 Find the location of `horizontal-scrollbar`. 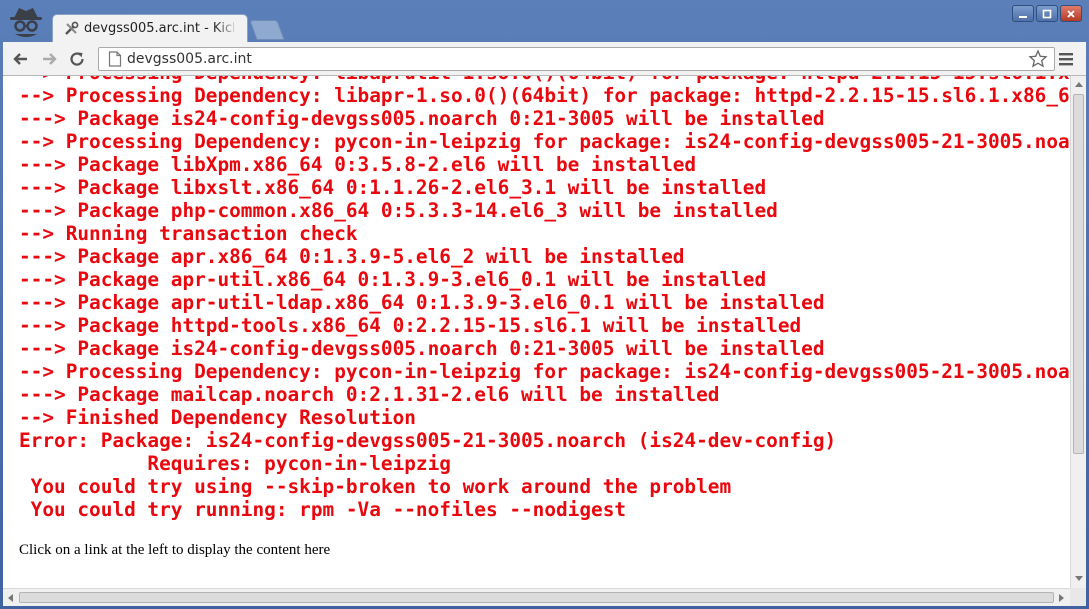

horizontal-scrollbar is located at coordinates (536, 597).